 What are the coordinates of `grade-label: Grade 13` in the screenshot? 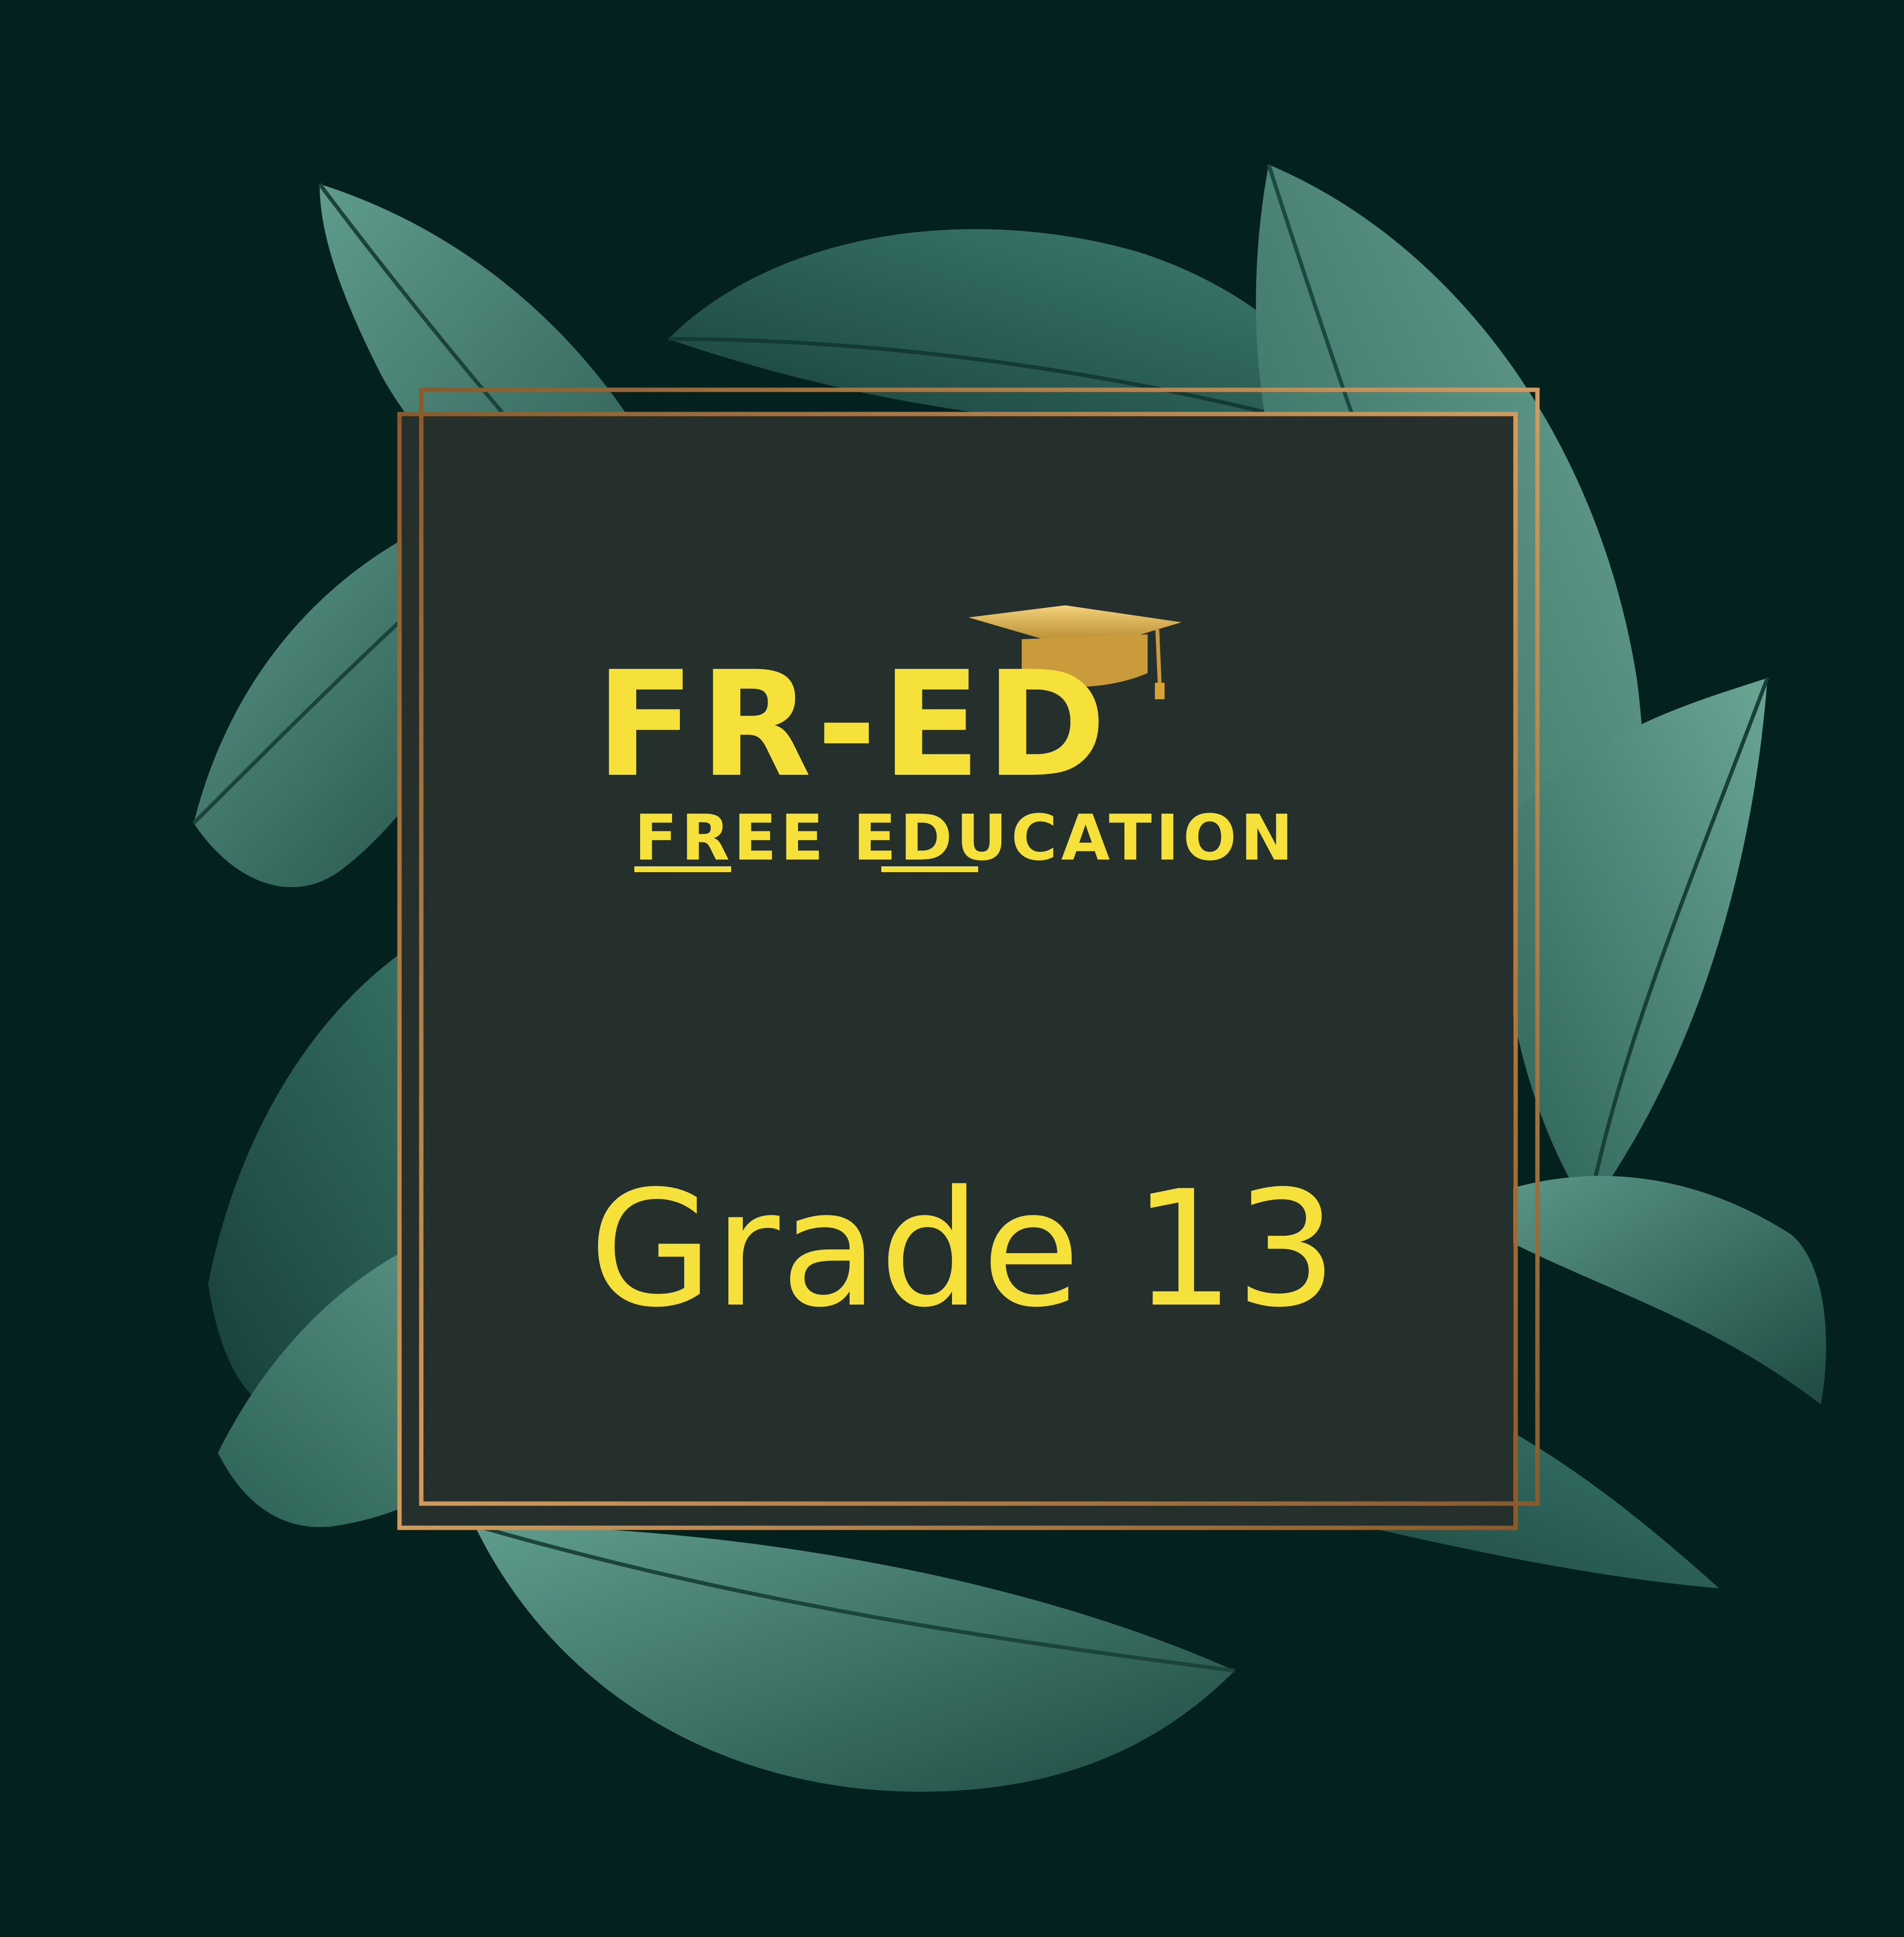 It's located at (964, 1249).